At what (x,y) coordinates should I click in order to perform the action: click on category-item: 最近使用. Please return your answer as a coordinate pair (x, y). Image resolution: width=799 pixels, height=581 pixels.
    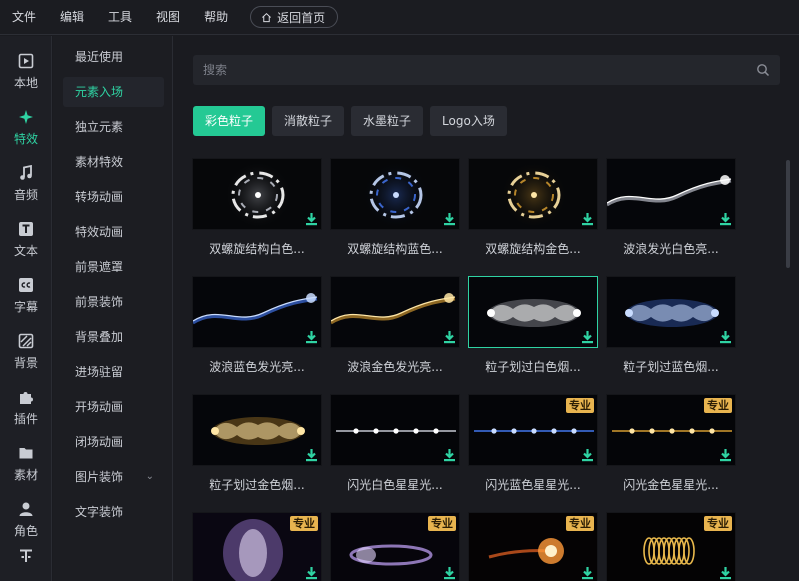
    Looking at the image, I should click on (113, 57).